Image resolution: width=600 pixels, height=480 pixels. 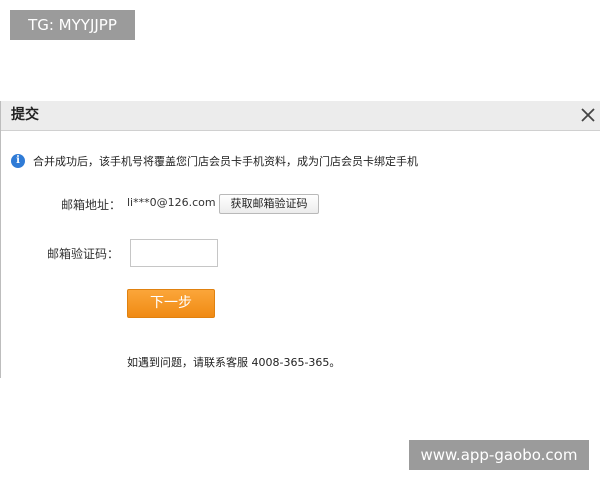 What do you see at coordinates (225, 161) in the screenshot?
I see `notice-text: 合并成功后，该手机号将覆盖您门店会员卡手机资料，成为门店会员卡绑定手机` at bounding box center [225, 161].